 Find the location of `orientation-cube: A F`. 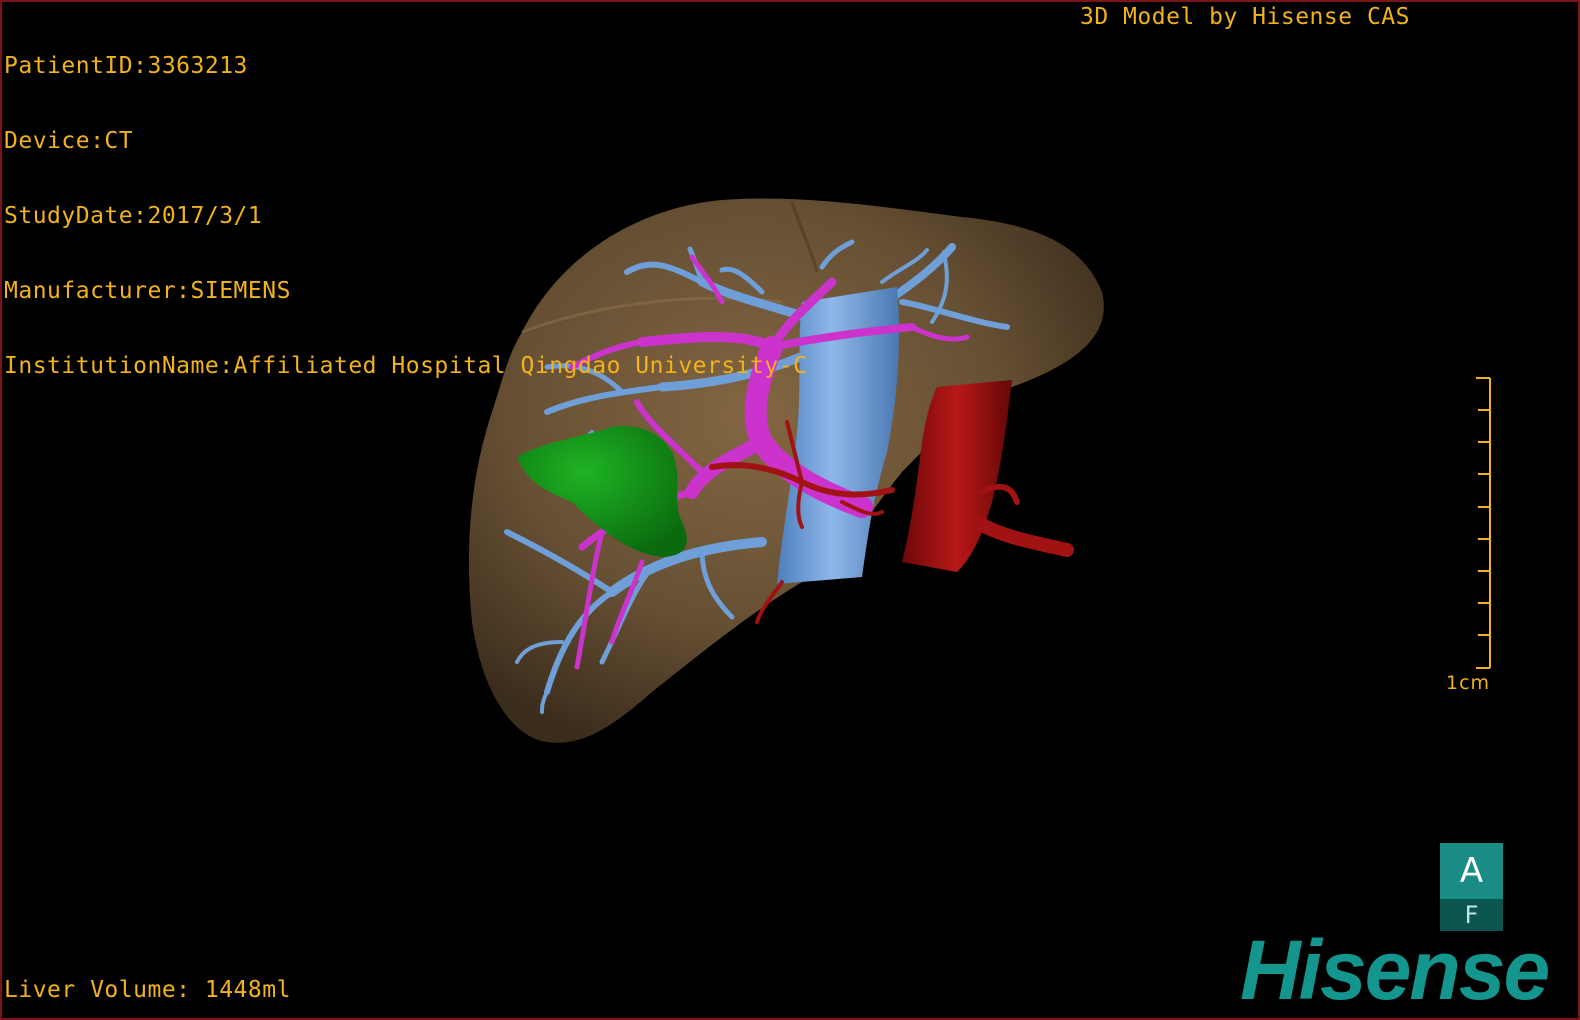

orientation-cube: A F is located at coordinates (1471, 887).